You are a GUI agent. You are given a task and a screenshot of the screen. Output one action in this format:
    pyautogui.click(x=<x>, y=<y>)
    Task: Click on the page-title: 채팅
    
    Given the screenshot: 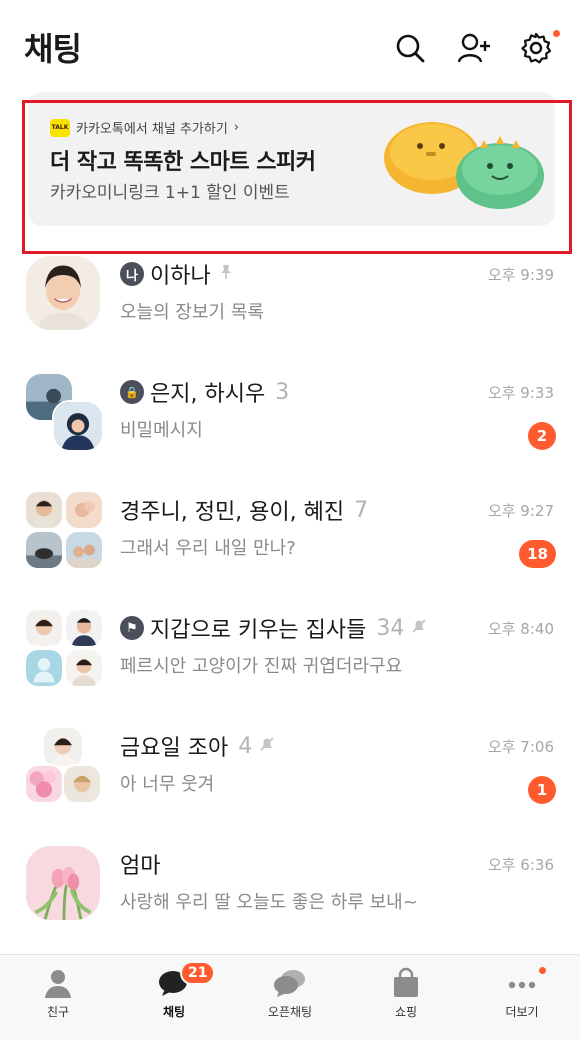 What is the action you would take?
    pyautogui.click(x=53, y=49)
    